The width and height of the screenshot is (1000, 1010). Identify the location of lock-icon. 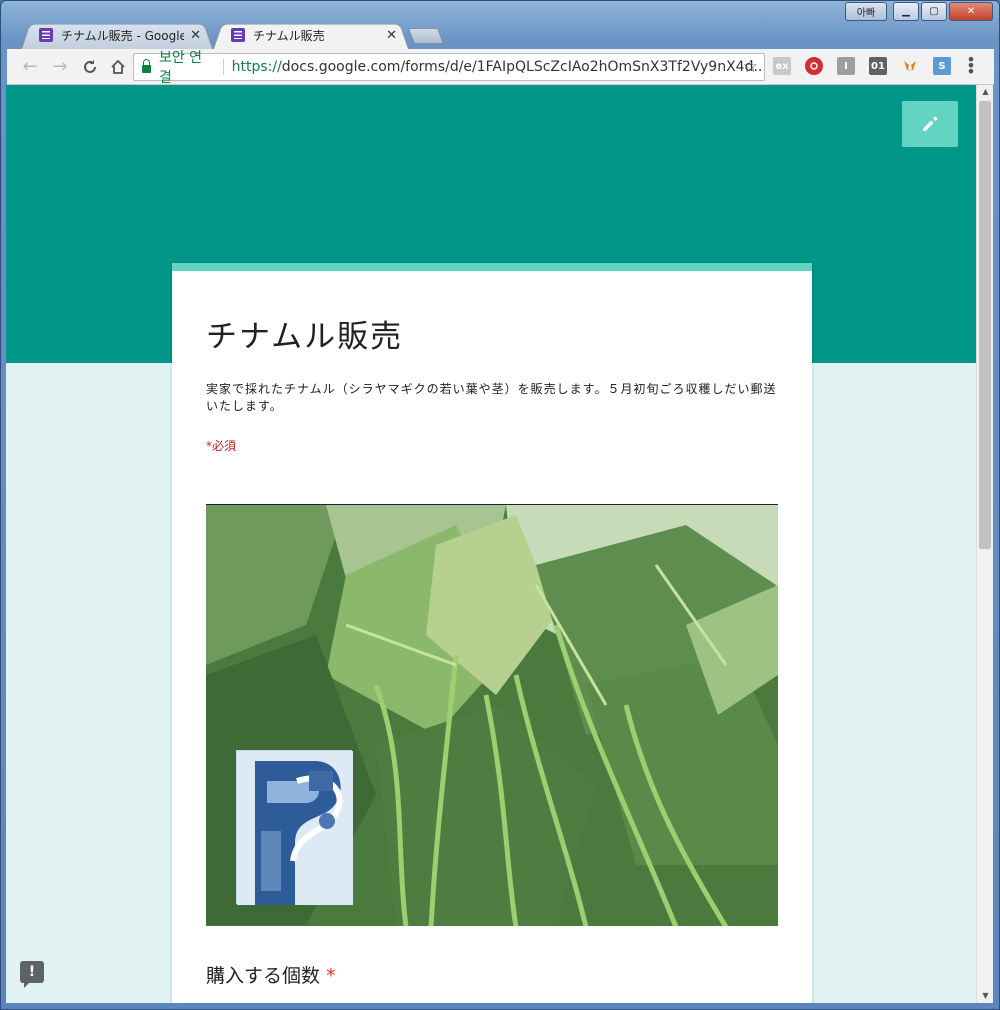
(146, 66).